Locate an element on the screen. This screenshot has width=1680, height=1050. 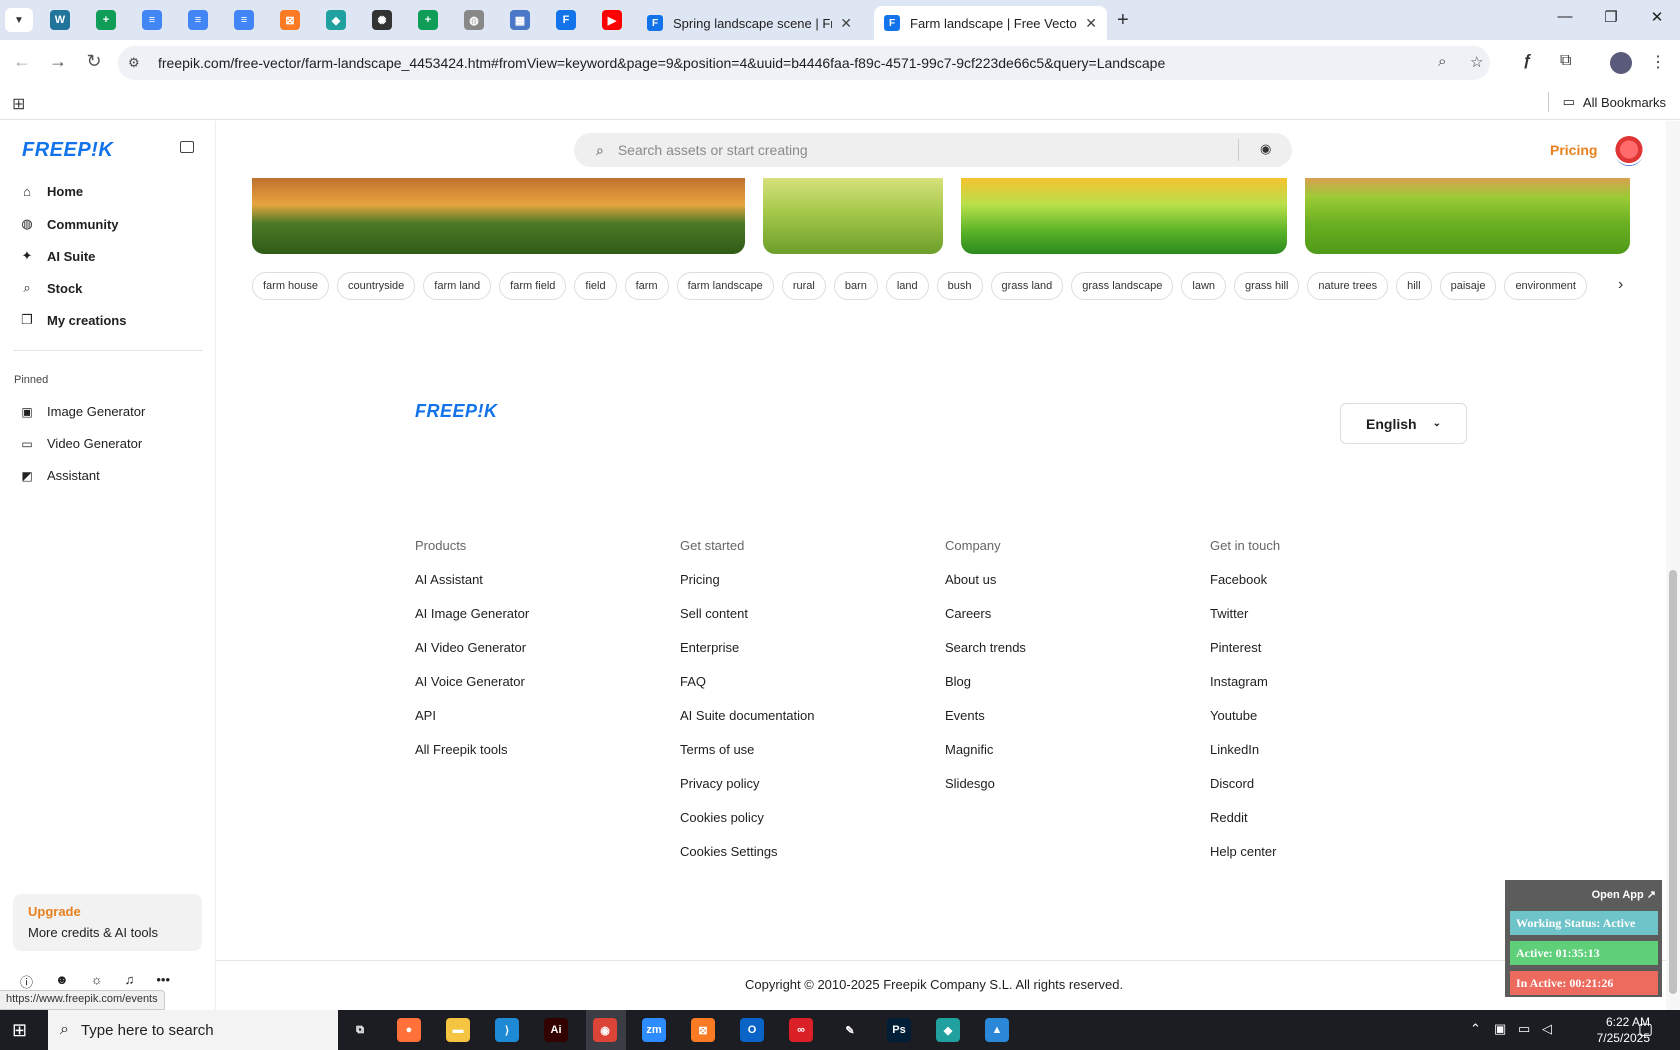
upgrade-card: Upgrade More credits & AI tools is located at coordinates (107, 922).